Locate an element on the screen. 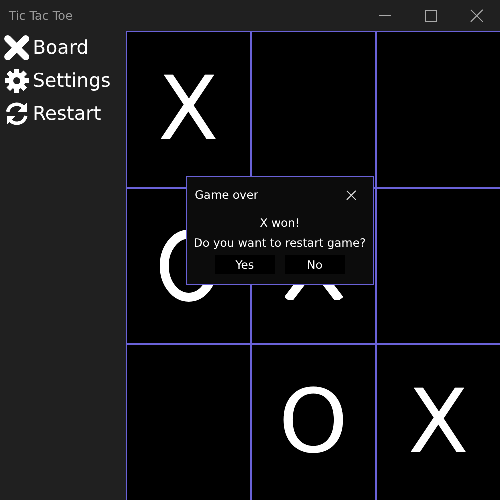 The width and height of the screenshot is (500, 500). dialog-question: Do you want to restart game? is located at coordinates (280, 243).